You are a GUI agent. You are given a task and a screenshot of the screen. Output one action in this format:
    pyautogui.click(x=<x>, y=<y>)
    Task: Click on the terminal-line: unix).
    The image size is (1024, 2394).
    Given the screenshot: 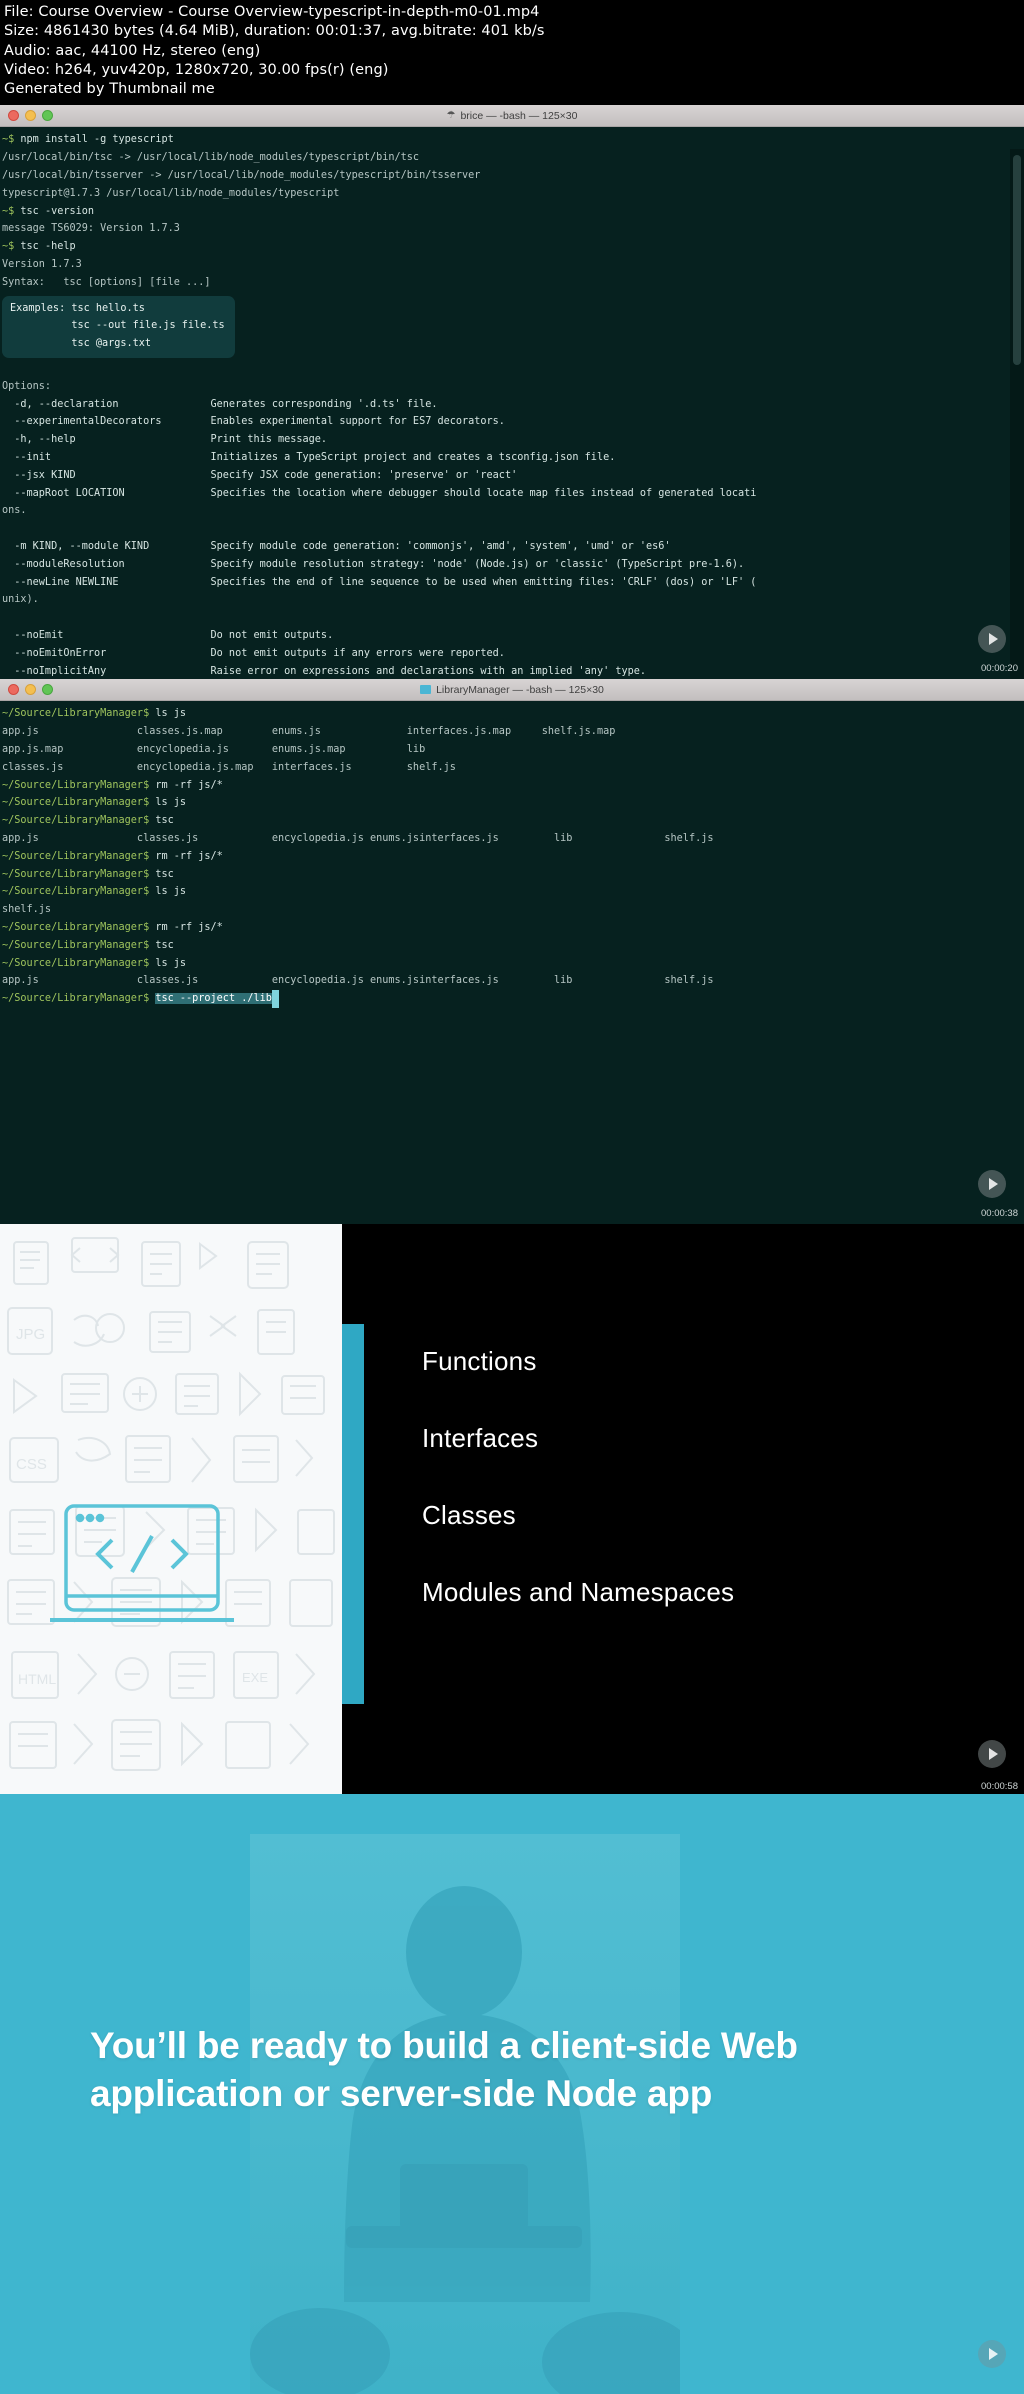 What is the action you would take?
    pyautogui.click(x=20, y=600)
    